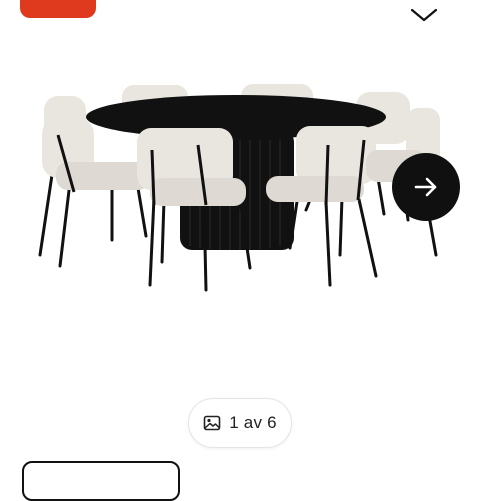 This screenshot has width=480, height=501. What do you see at coordinates (101, 481) in the screenshot?
I see `bottom-action-button` at bounding box center [101, 481].